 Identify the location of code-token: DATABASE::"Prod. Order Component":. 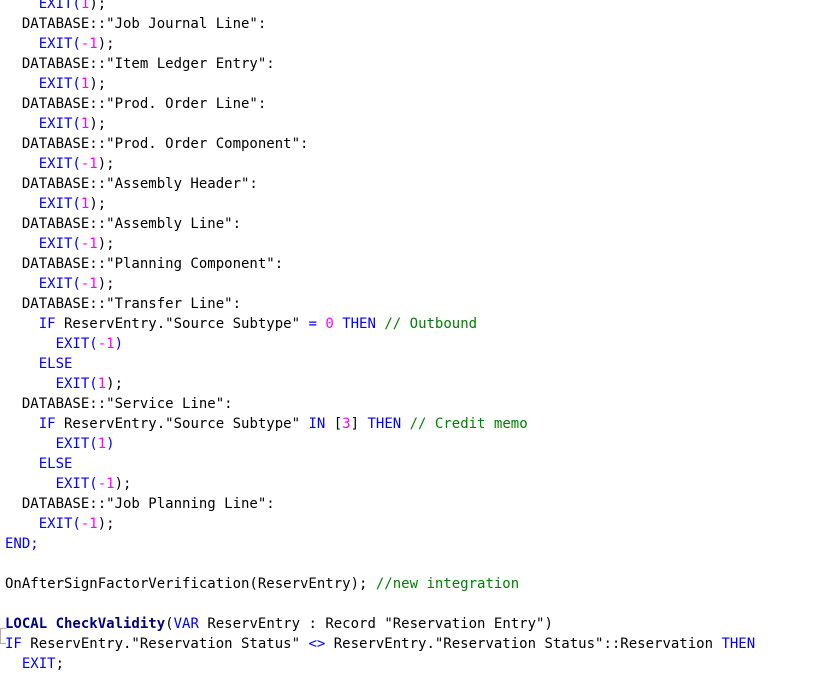
(157, 144).